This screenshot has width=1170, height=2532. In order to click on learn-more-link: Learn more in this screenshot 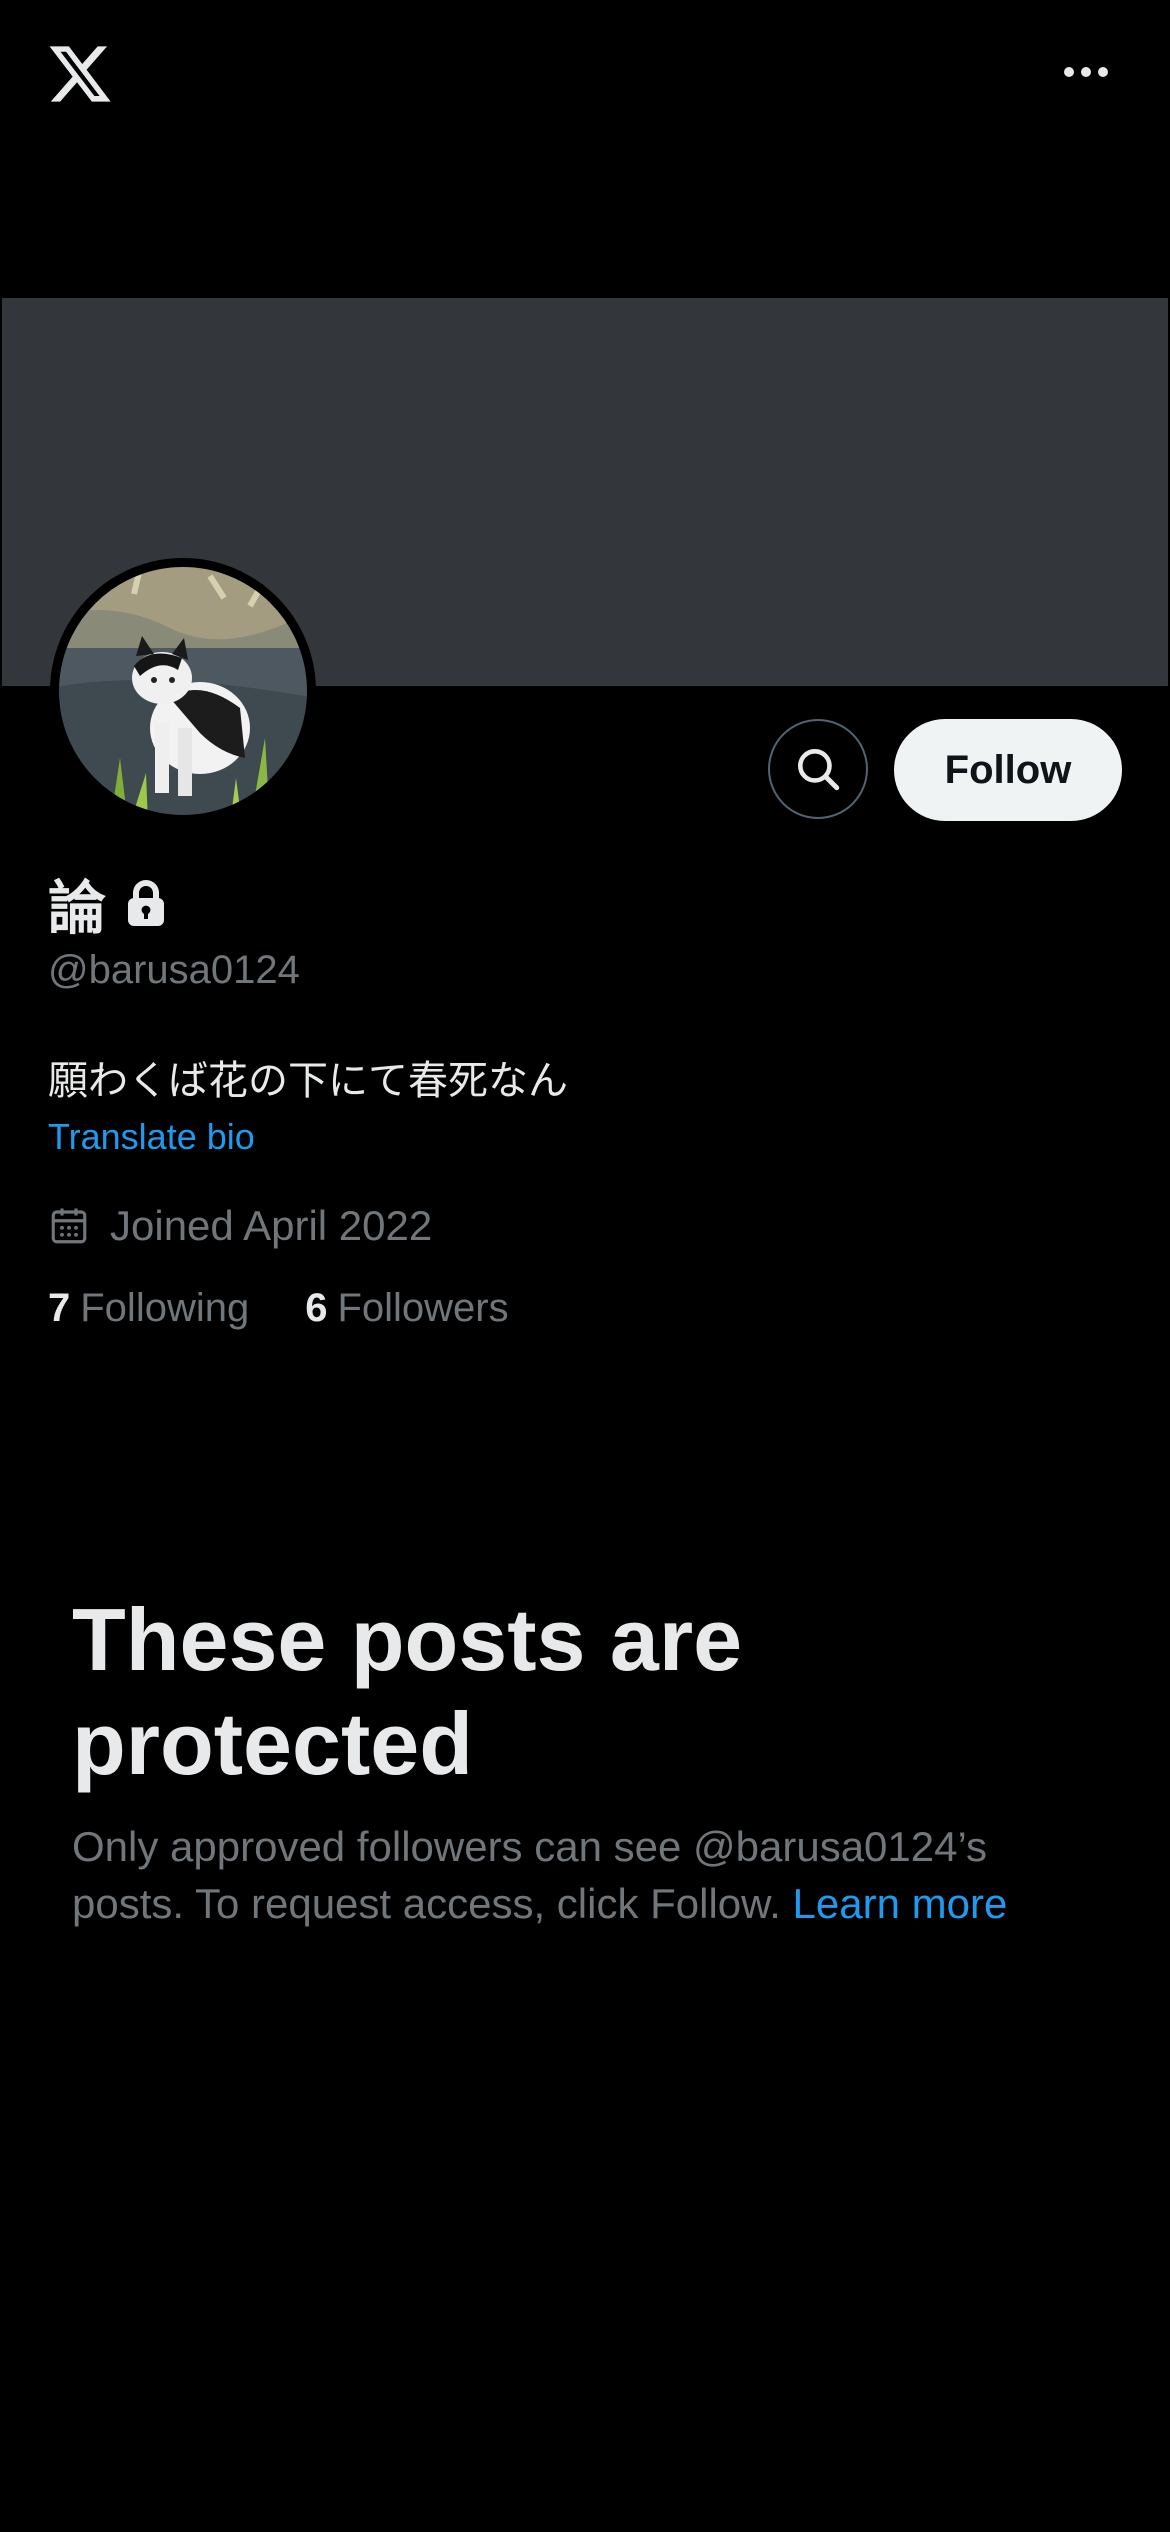, I will do `click(900, 1903)`.